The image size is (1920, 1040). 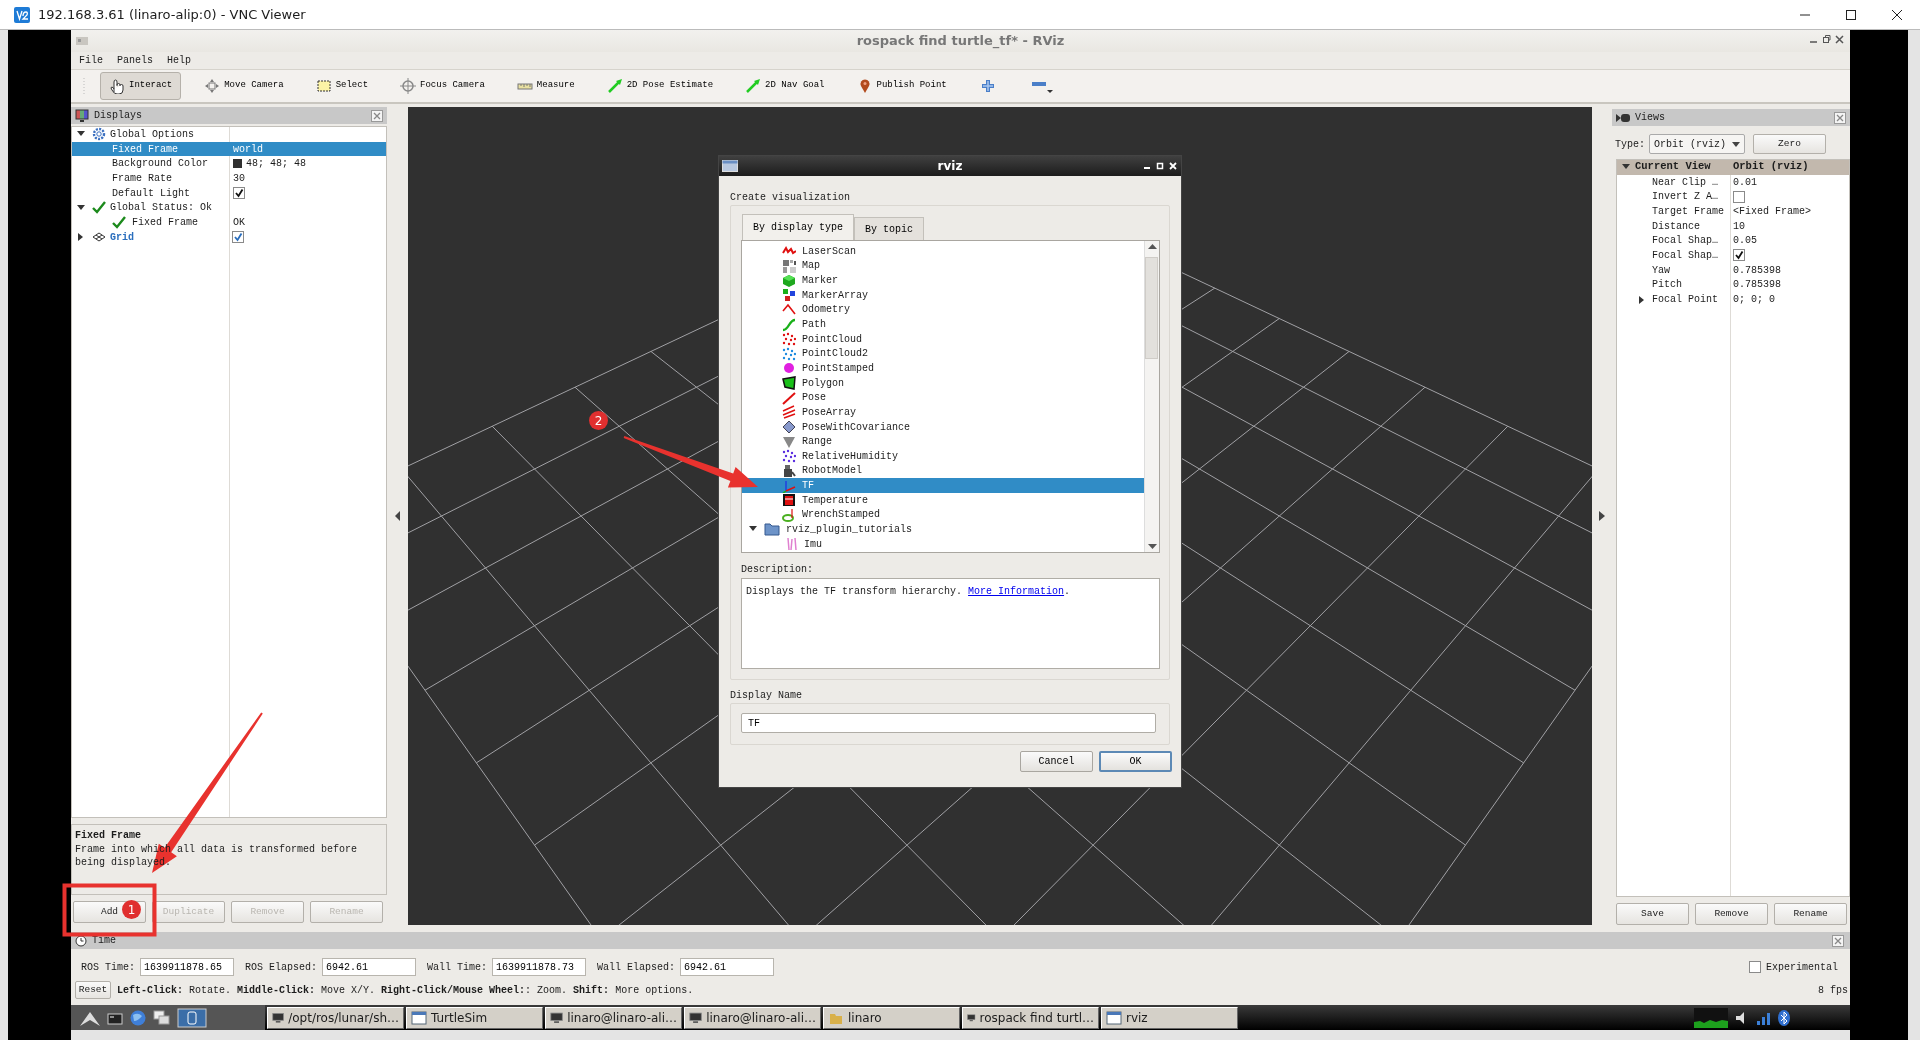 What do you see at coordinates (1169, 1017) in the screenshot?
I see `taskbar-button: rviz` at bounding box center [1169, 1017].